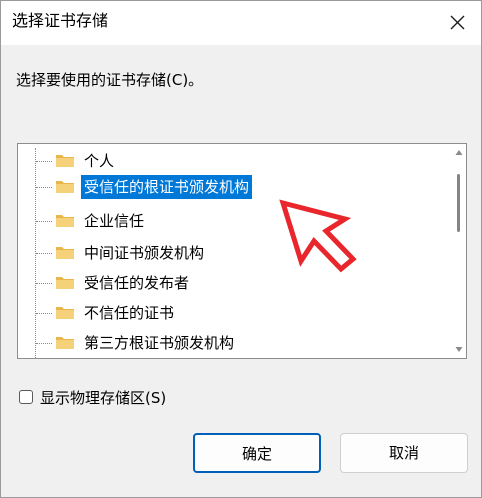 Image resolution: width=482 pixels, height=498 pixels. I want to click on tree-item: 个人, so click(228, 161).